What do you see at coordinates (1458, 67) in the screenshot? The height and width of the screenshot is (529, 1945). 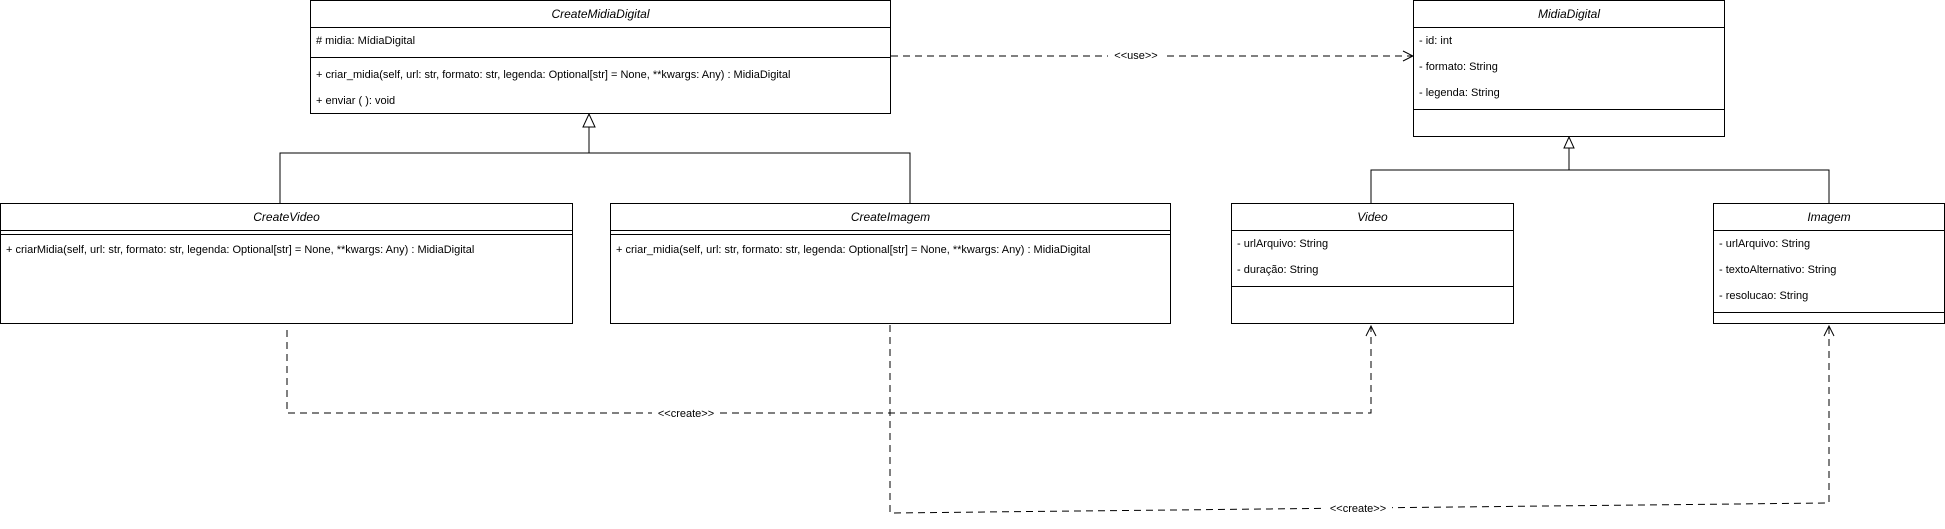 I see `attribute-row: - formato: String` at bounding box center [1458, 67].